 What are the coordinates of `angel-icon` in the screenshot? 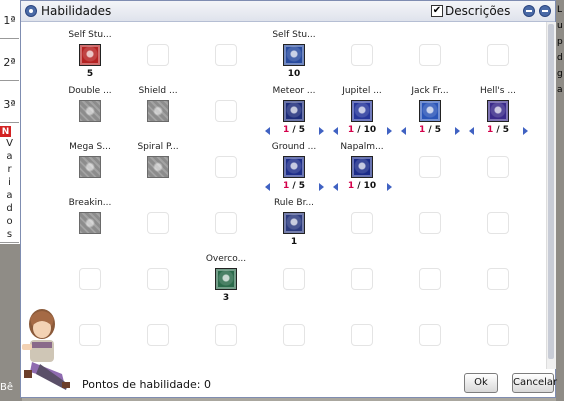 It's located at (294, 223).